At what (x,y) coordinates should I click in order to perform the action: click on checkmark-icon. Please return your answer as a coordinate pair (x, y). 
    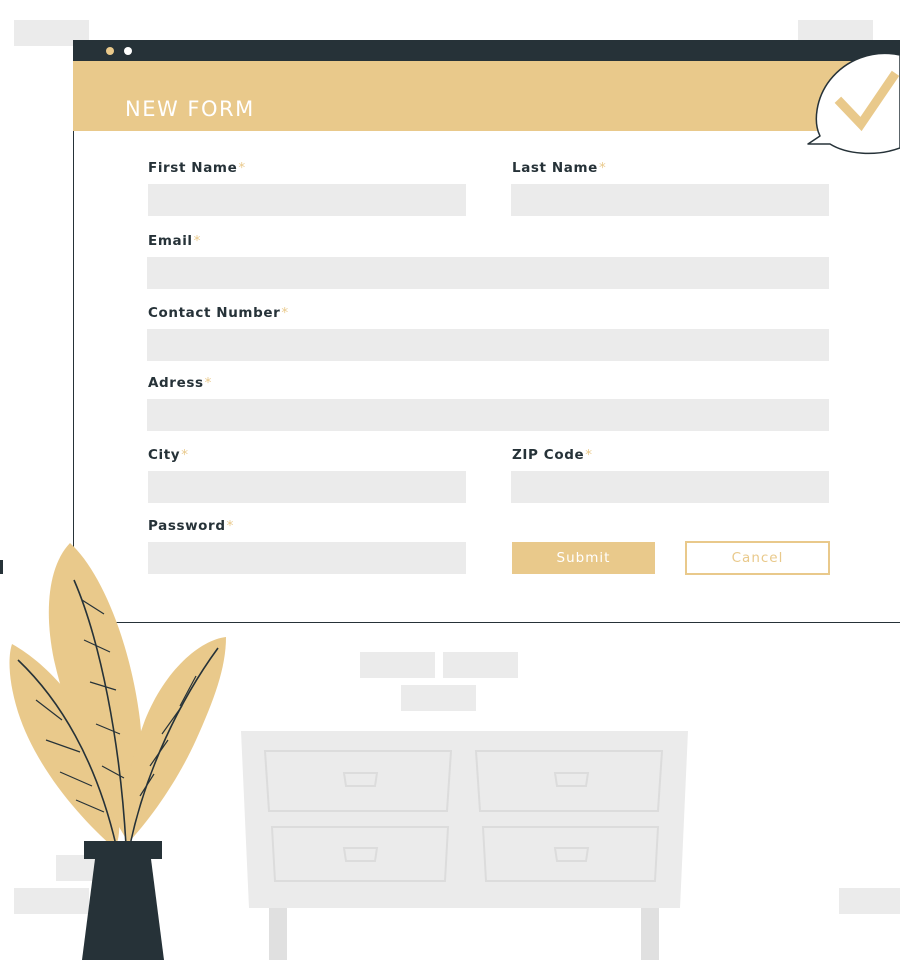
    Looking at the image, I should click on (853, 103).